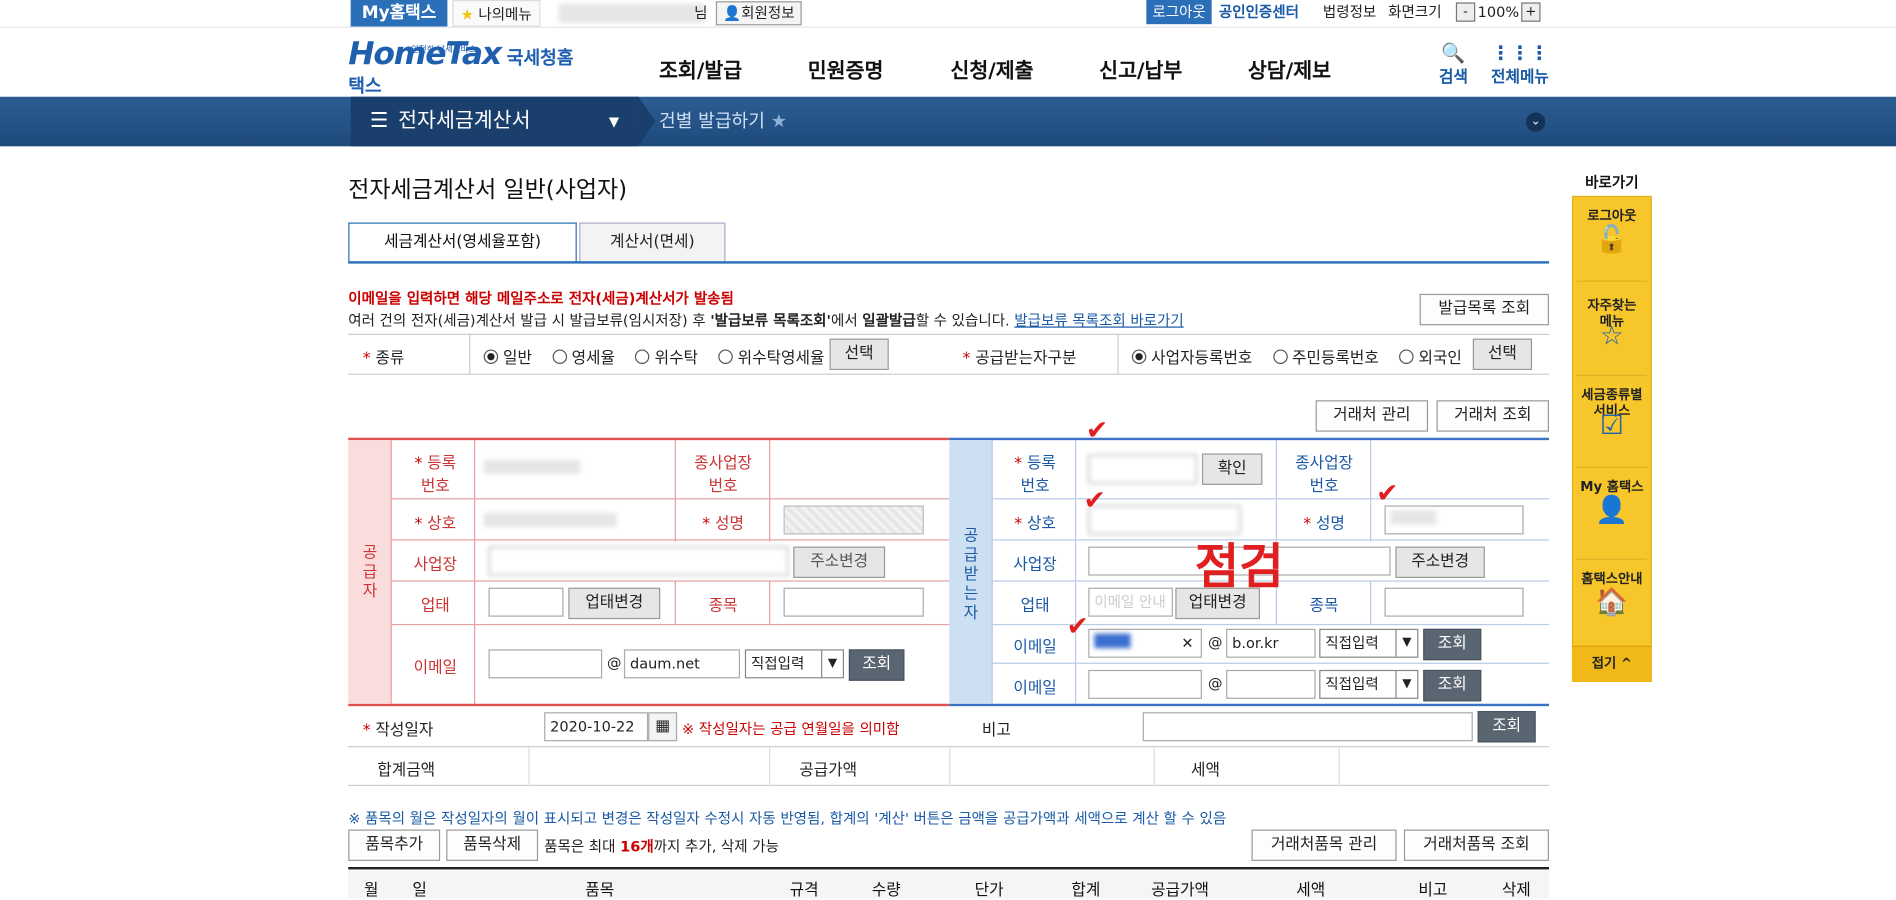 The height and width of the screenshot is (900, 1896). Describe the element at coordinates (614, 603) in the screenshot. I see `supplier-biz-type-button: 업태변경` at that location.